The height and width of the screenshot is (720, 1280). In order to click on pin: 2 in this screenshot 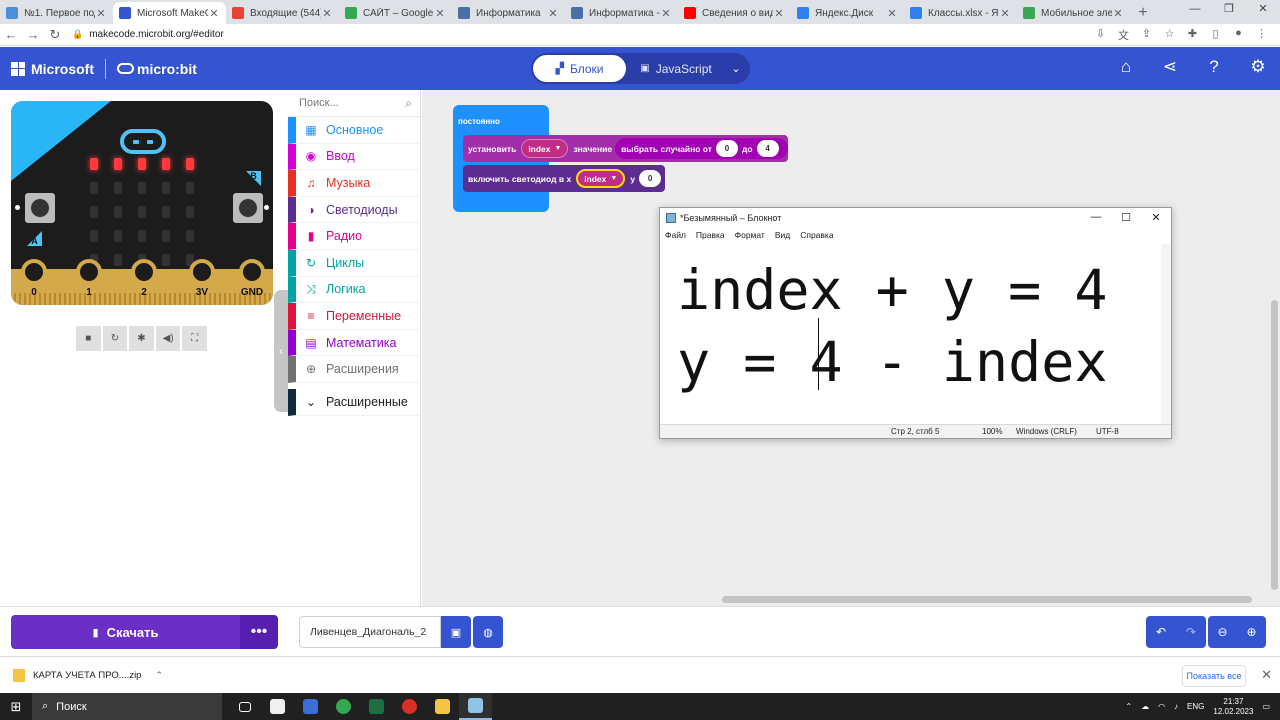, I will do `click(144, 282)`.